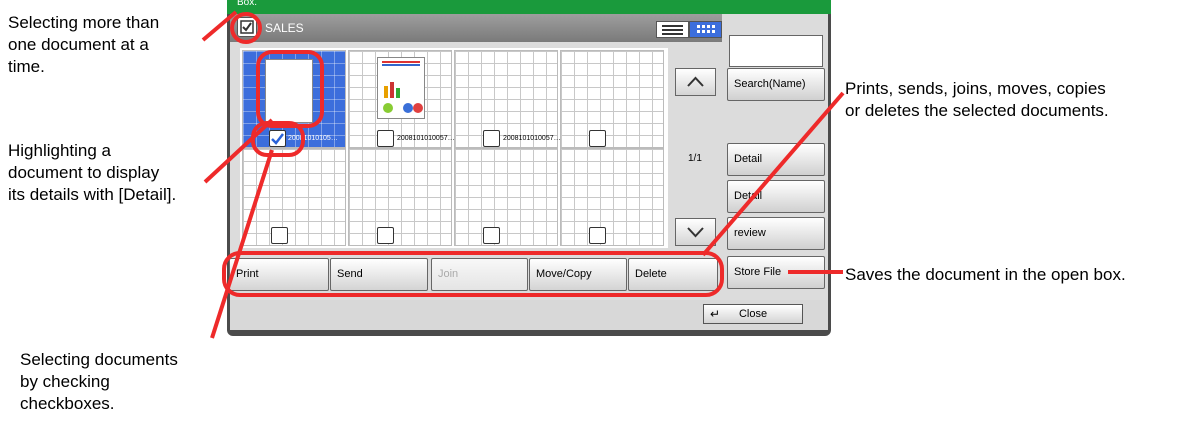 The height and width of the screenshot is (421, 1199). Describe the element at coordinates (379, 274) in the screenshot. I see `send-button: Send` at that location.